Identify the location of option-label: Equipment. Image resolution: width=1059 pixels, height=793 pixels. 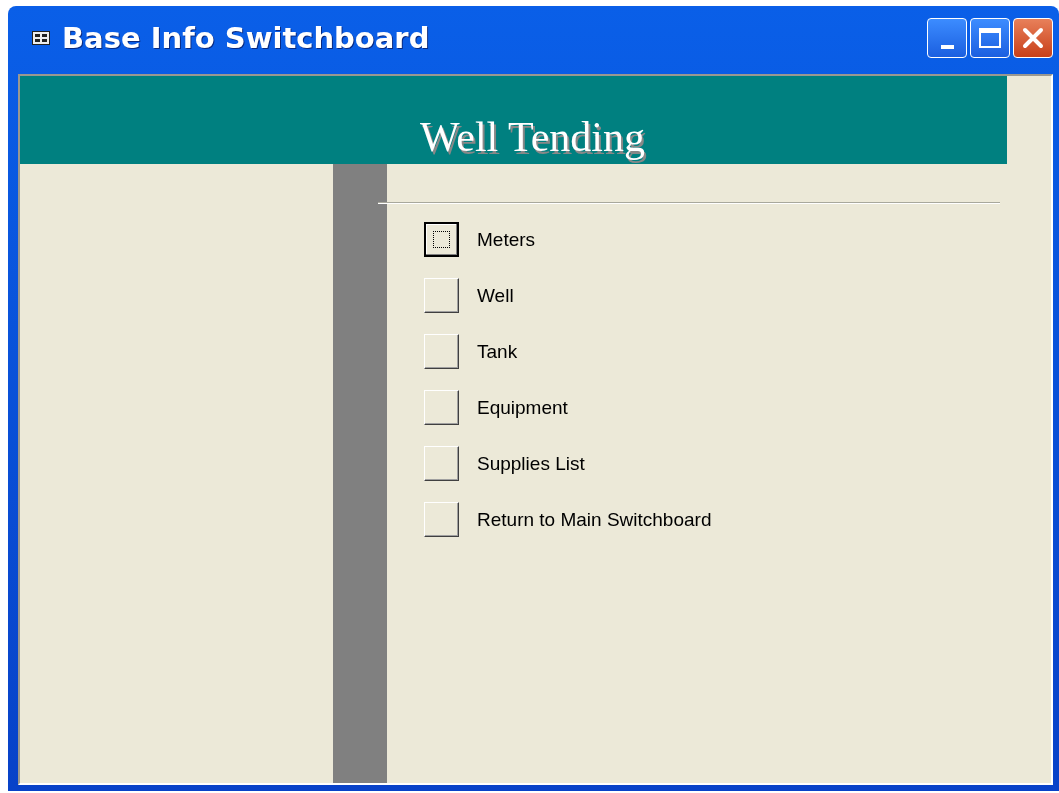
(522, 407).